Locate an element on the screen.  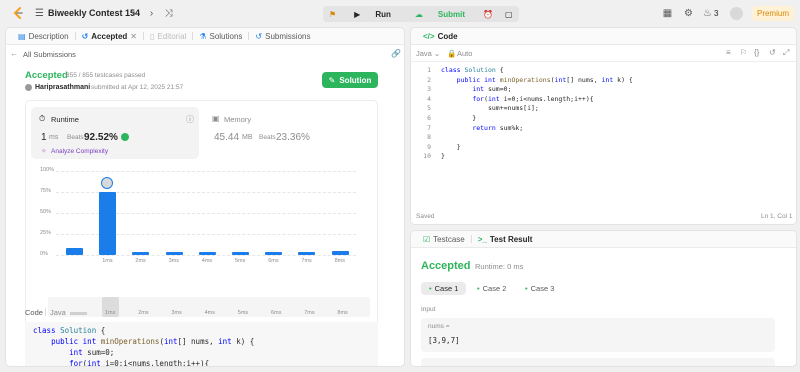
tab-description: ▤ Description is located at coordinates (43, 36).